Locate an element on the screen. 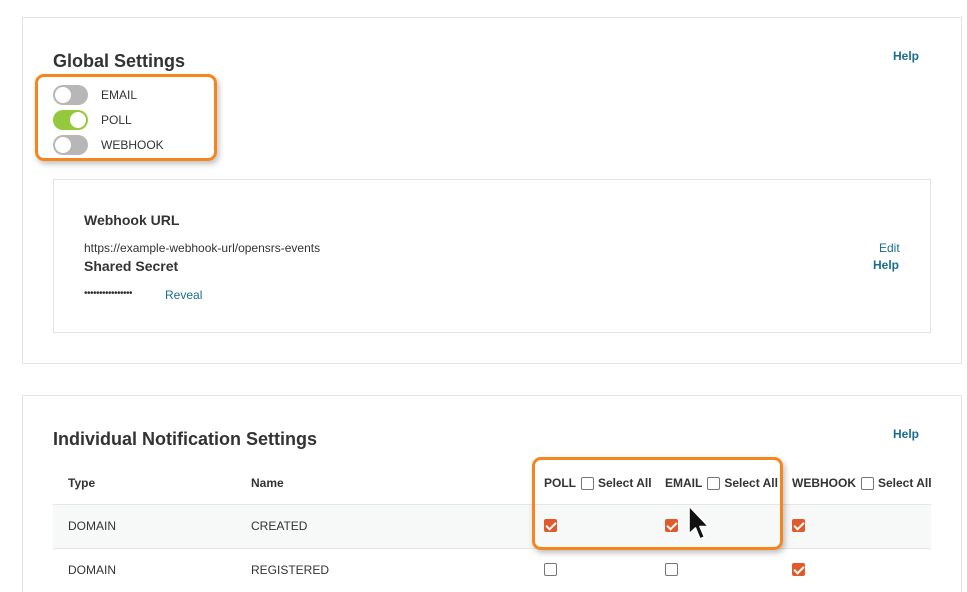  column-header-email: EMAIL Select All is located at coordinates (721, 483).